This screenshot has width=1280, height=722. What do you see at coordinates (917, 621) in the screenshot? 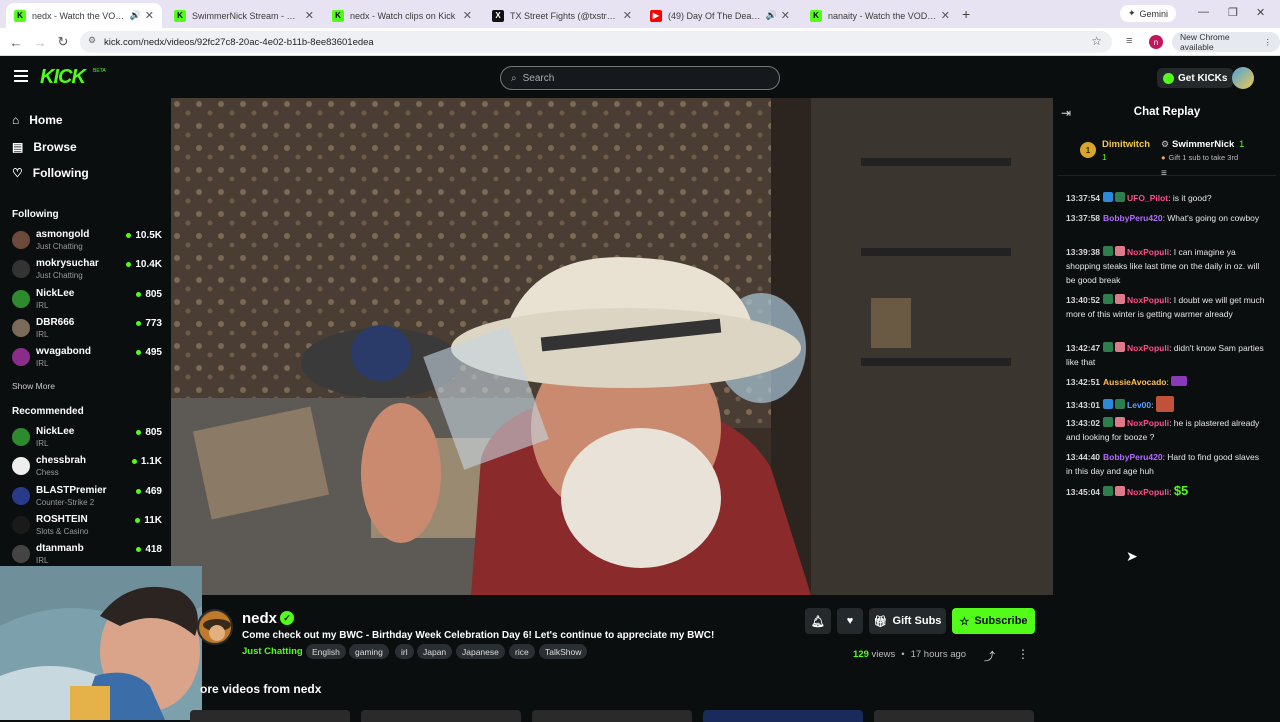
I see `gift-subs-label: Gift Subs` at bounding box center [917, 621].